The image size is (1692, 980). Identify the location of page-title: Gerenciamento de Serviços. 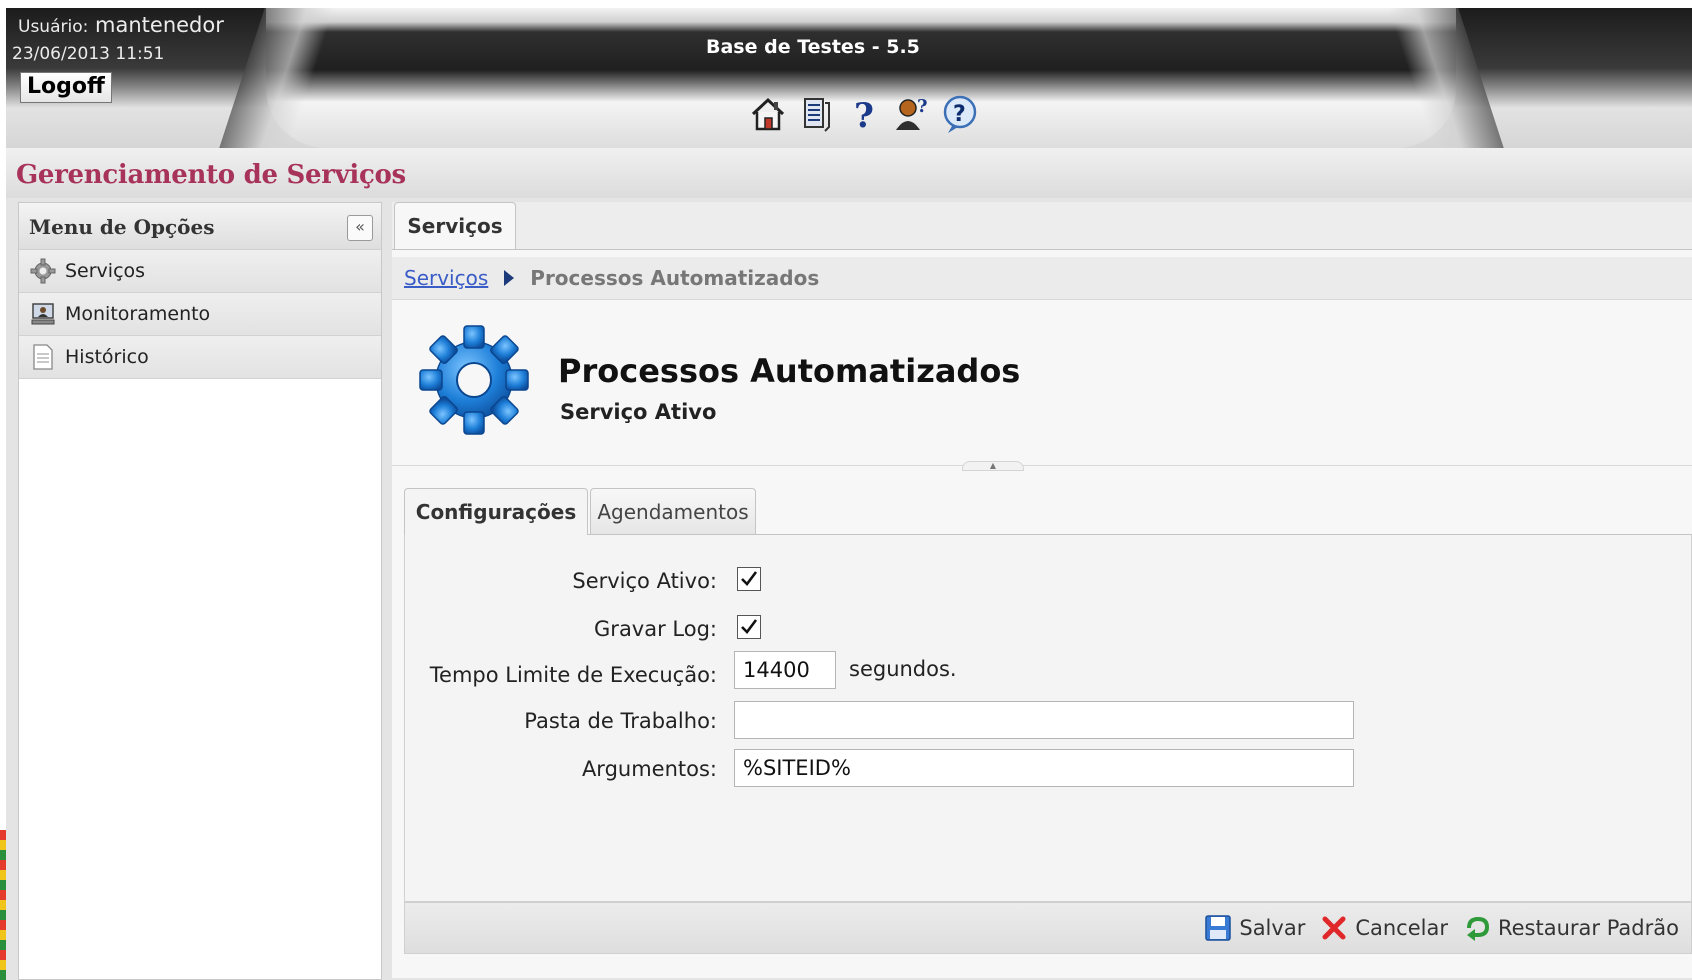
(211, 175).